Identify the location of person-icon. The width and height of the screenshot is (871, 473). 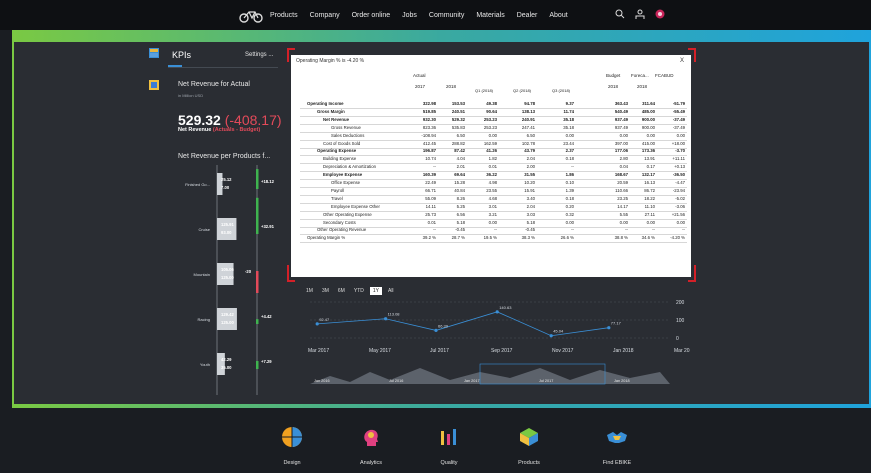
(640, 14).